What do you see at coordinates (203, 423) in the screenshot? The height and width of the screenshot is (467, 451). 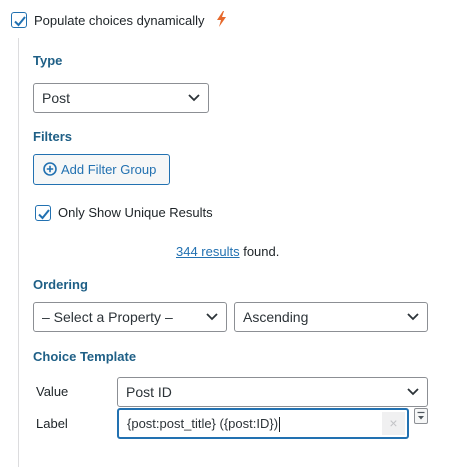 I see `label-template-value: {post:post_title} ({post:ID})` at bounding box center [203, 423].